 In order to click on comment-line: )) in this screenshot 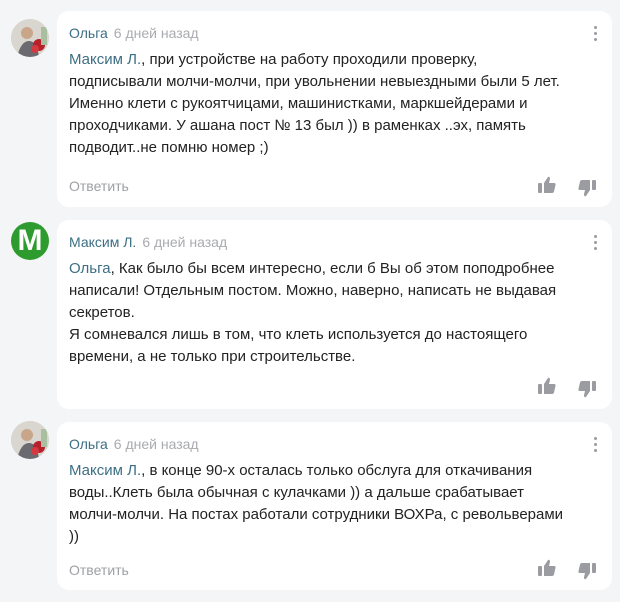, I will do `click(74, 536)`.